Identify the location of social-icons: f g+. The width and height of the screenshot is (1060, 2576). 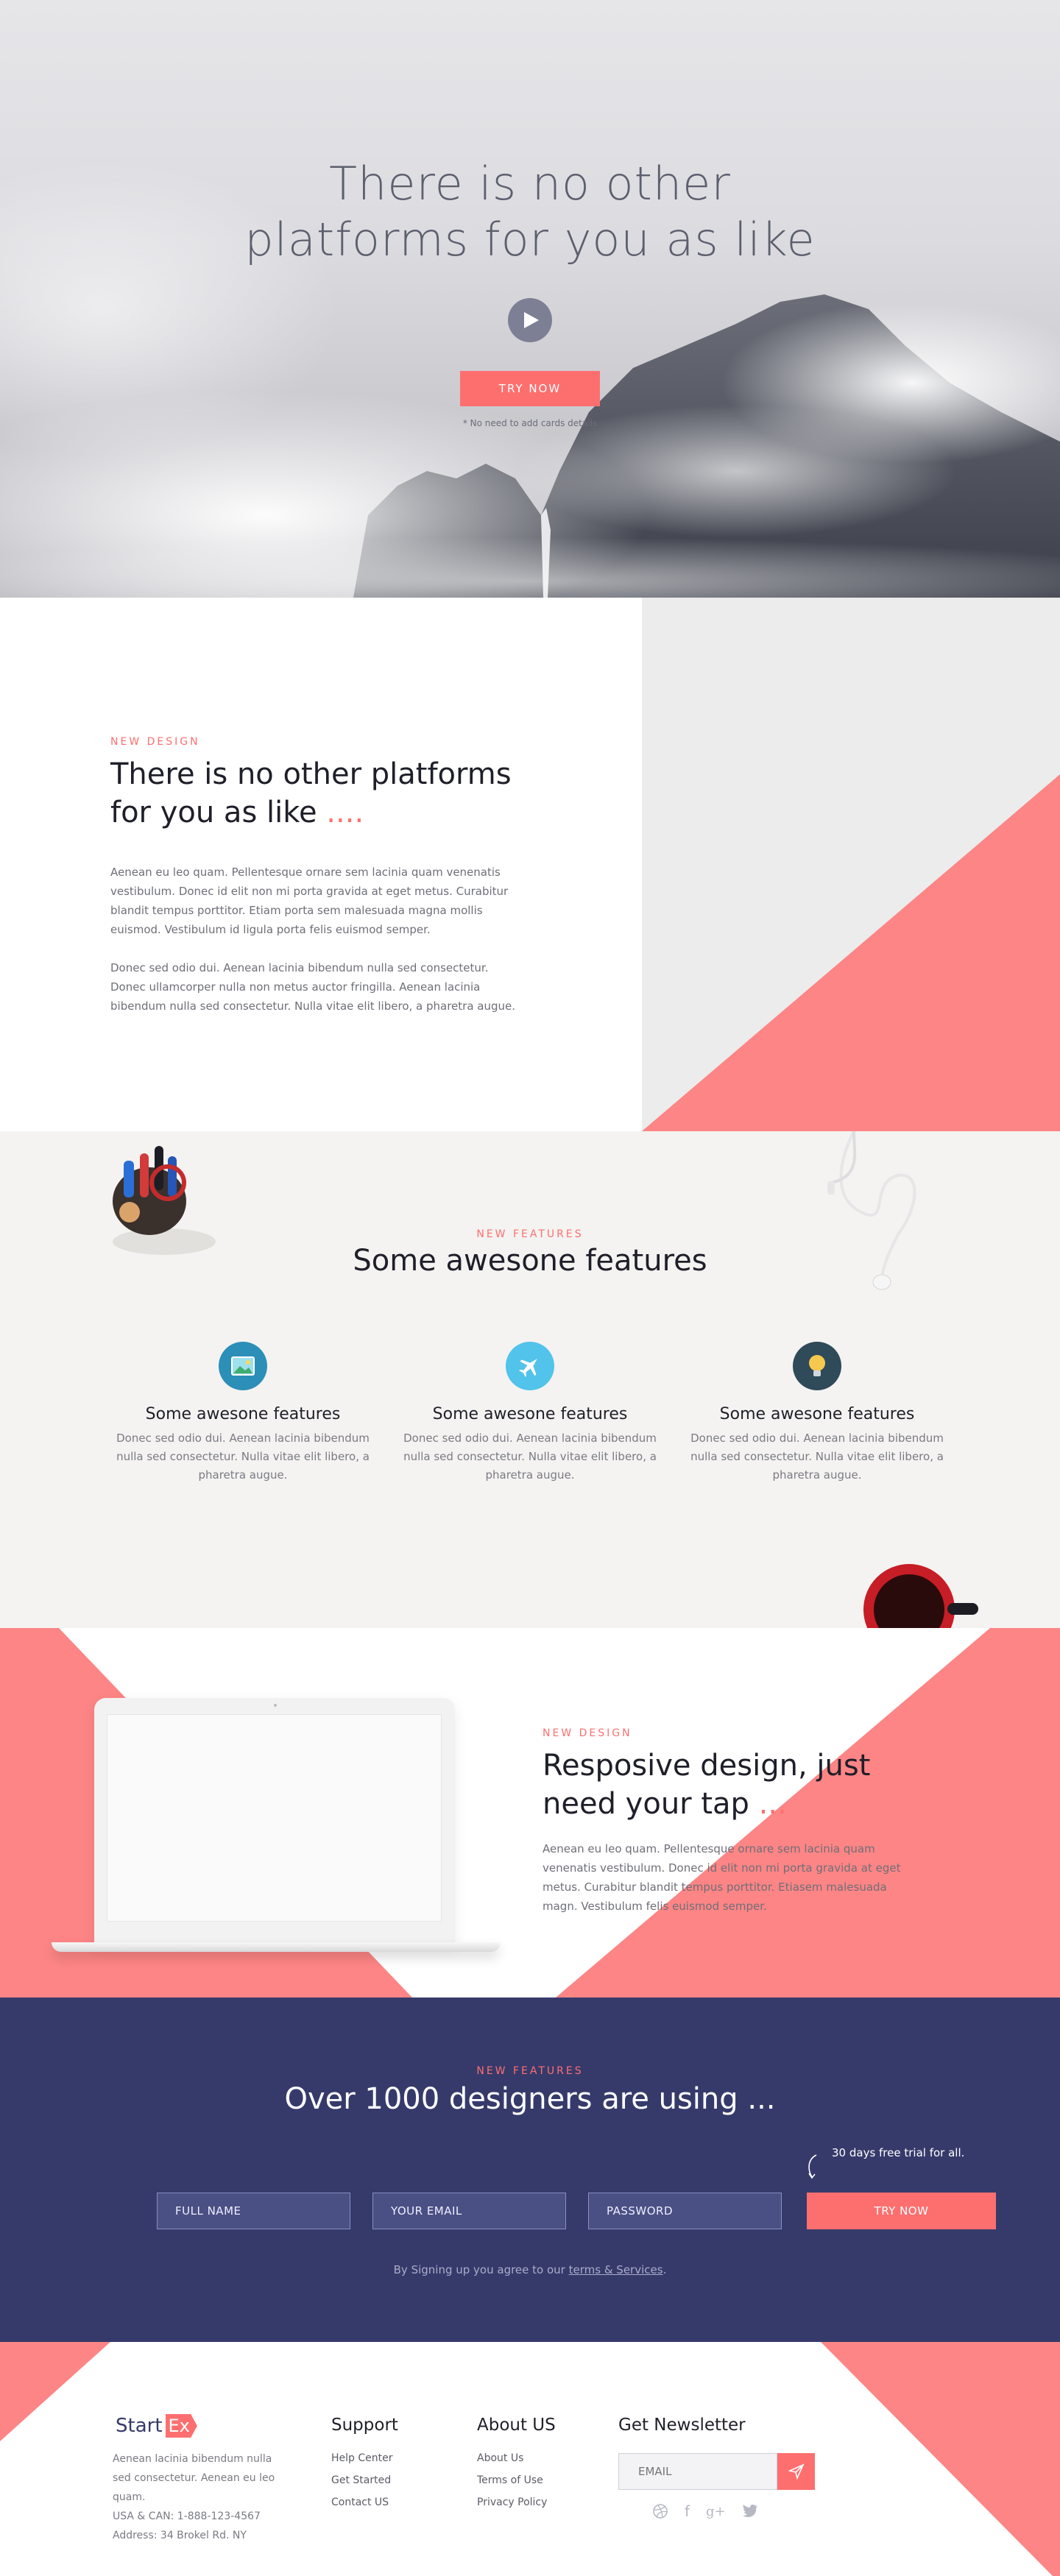
(705, 2511).